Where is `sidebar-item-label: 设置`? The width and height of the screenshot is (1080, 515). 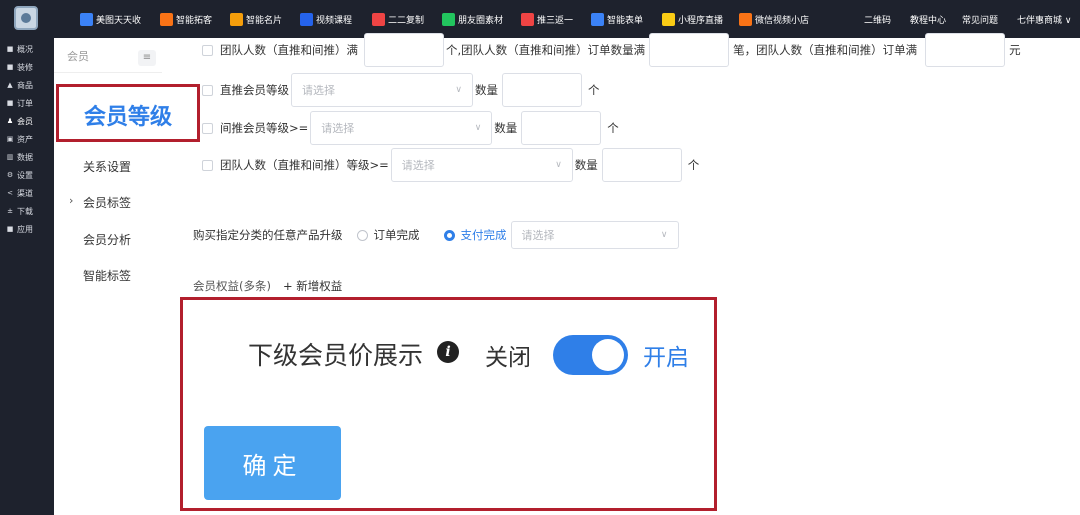
sidebar-item-label: 设置 is located at coordinates (25, 175).